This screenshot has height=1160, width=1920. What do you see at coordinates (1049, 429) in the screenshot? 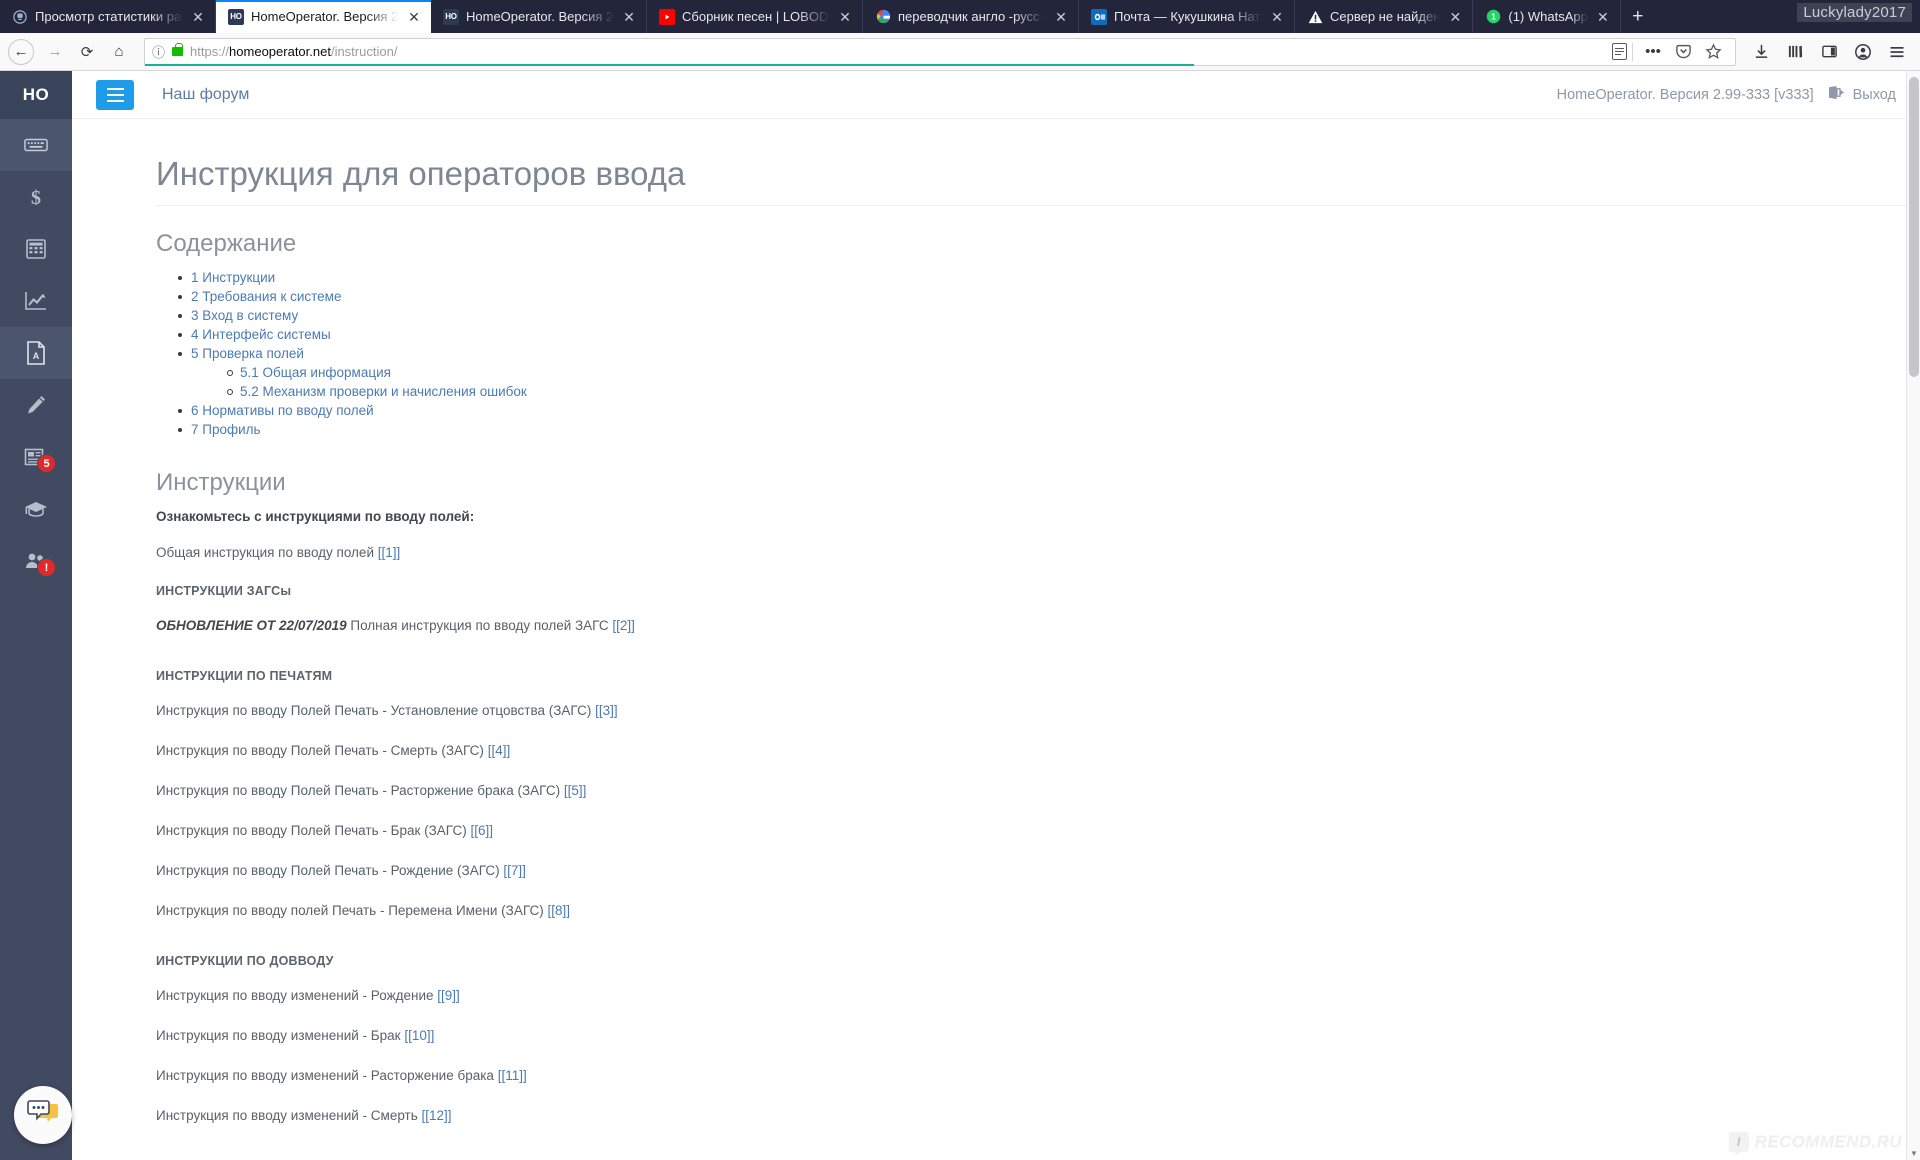
I see `toc-item: 7 Профиль` at bounding box center [1049, 429].